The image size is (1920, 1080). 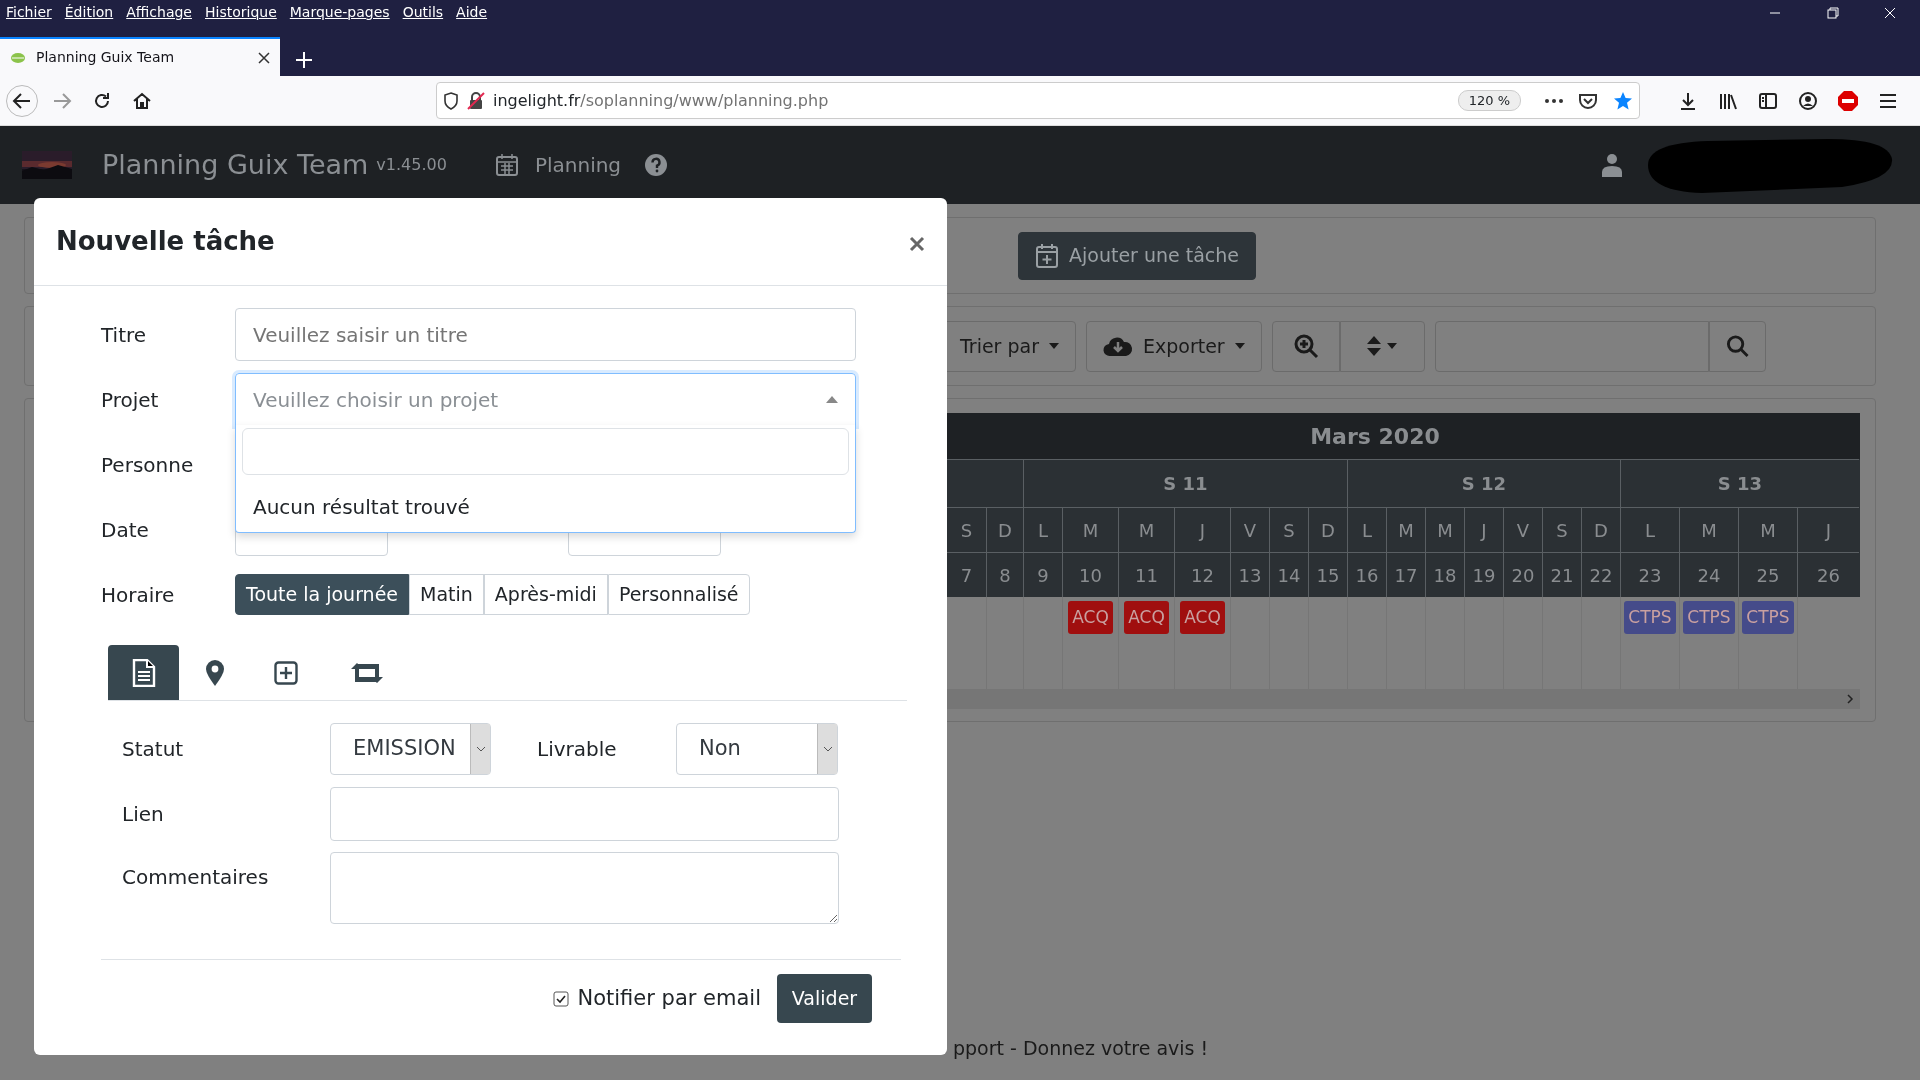 I want to click on field-label: Lien, so click(x=143, y=814).